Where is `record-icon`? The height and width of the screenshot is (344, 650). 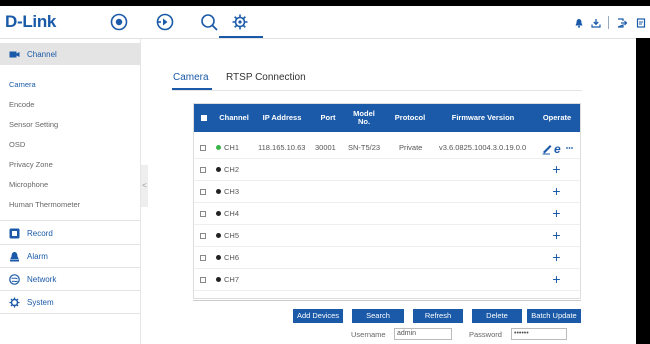
record-icon is located at coordinates (14, 233).